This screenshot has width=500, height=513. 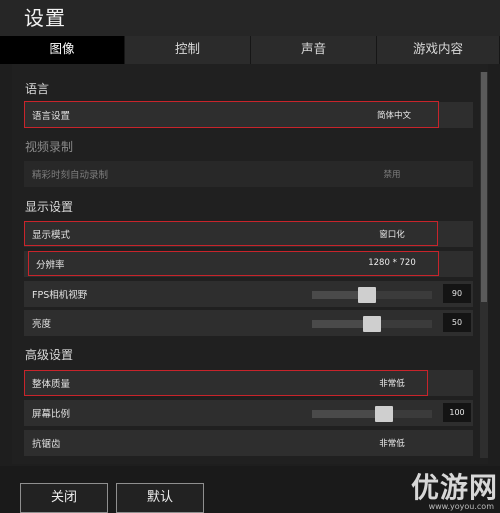 I want to click on row-label: 显示模式, so click(x=51, y=235).